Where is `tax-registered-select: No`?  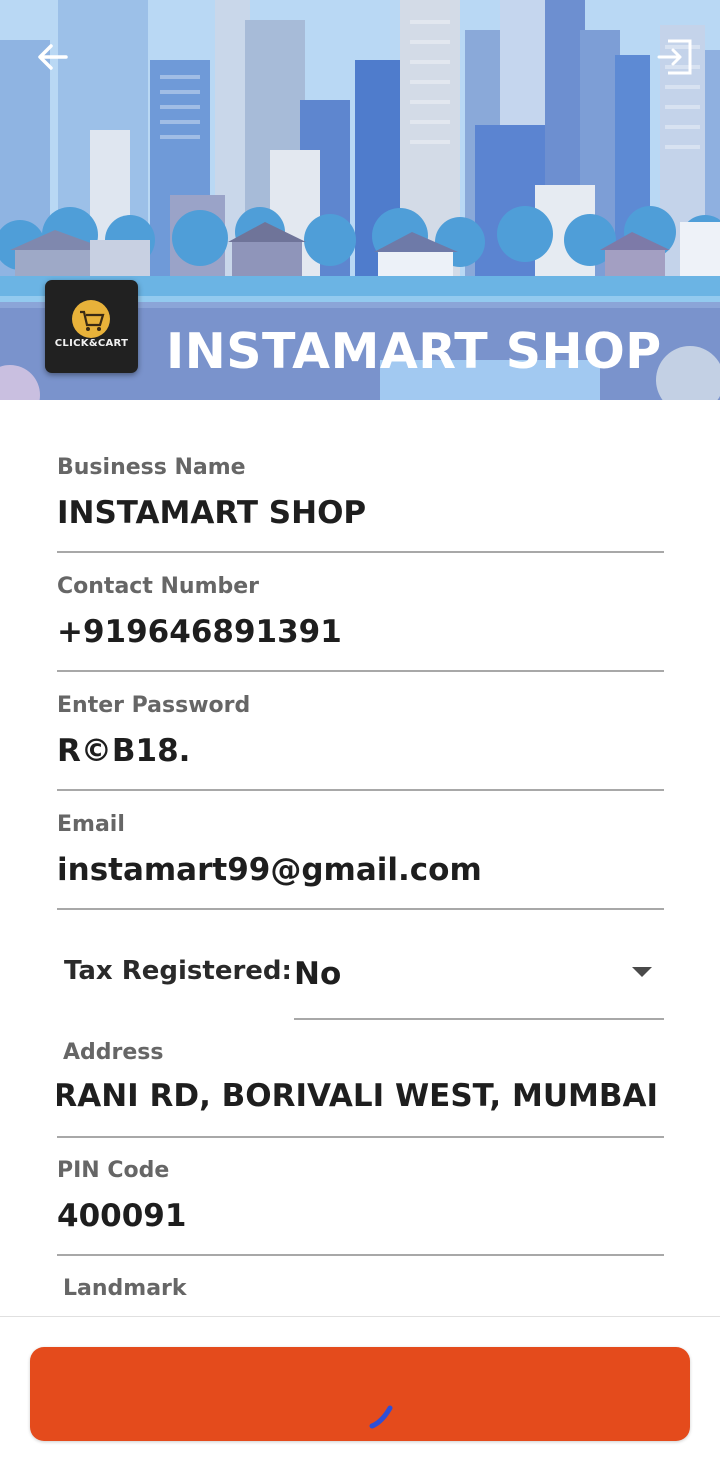
tax-registered-select: No is located at coordinates (479, 982).